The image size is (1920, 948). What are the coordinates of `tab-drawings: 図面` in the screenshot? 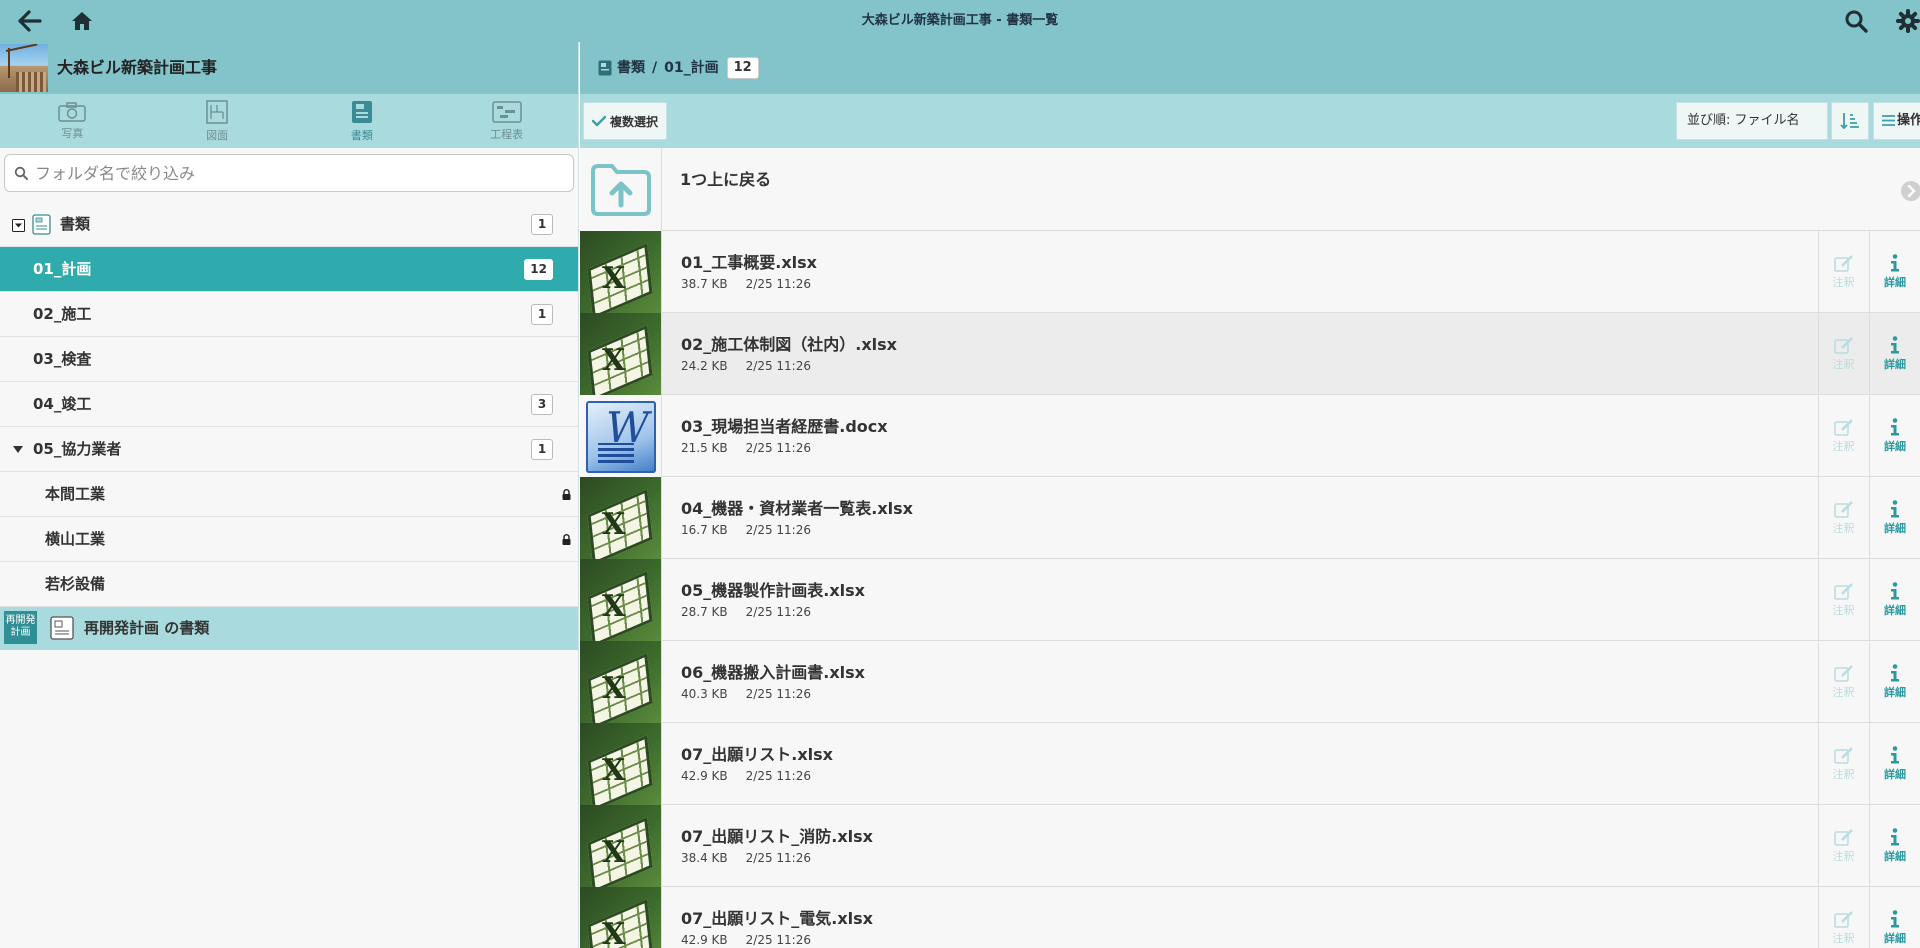 It's located at (217, 121).